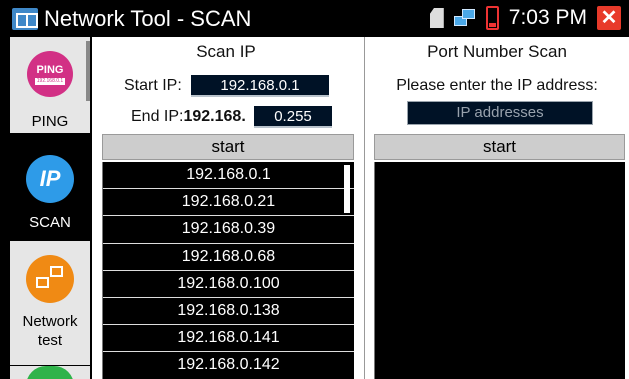  What do you see at coordinates (50, 121) in the screenshot?
I see `sidebar-item-label: PING` at bounding box center [50, 121].